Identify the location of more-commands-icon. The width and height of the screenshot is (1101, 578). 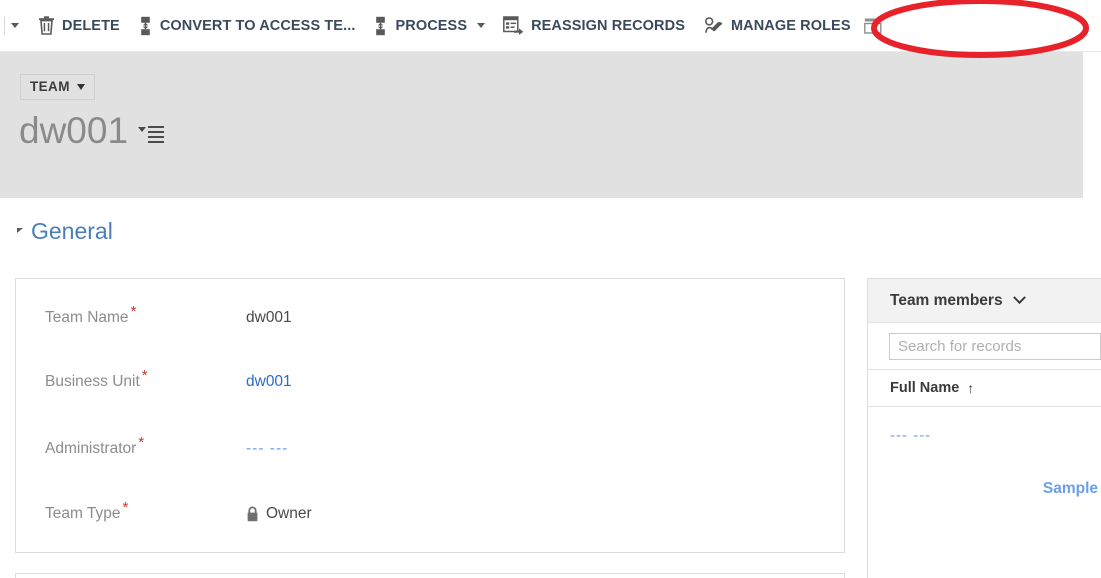
(872, 26).